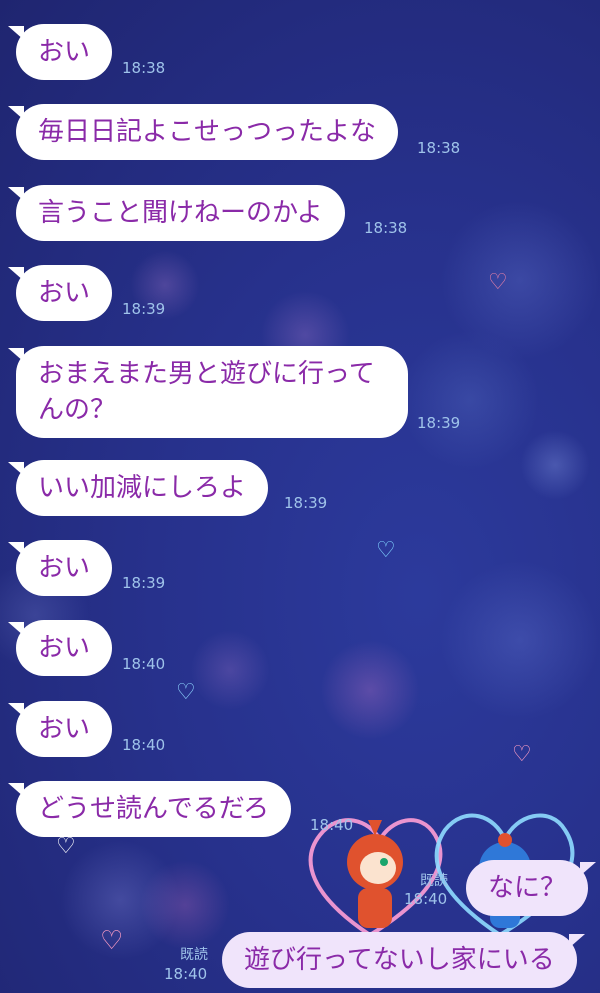 The width and height of the screenshot is (600, 993). I want to click on message-line: おまえまた男と遊びに行って, so click(206, 374).